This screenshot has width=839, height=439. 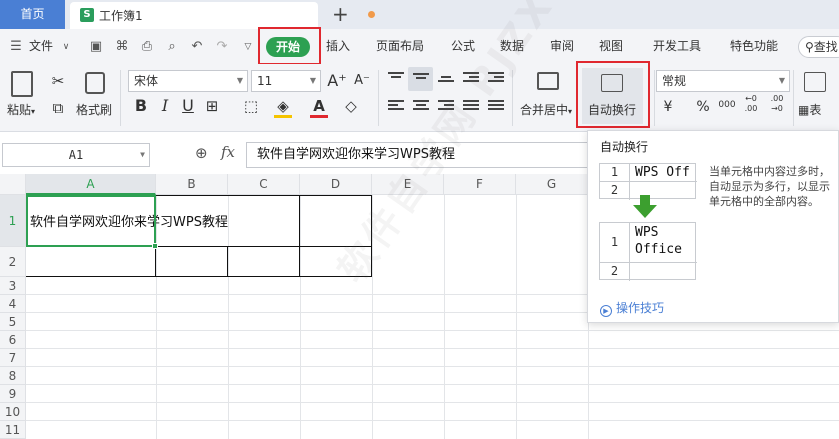 What do you see at coordinates (703, 107) in the screenshot?
I see `percent-button: %` at bounding box center [703, 107].